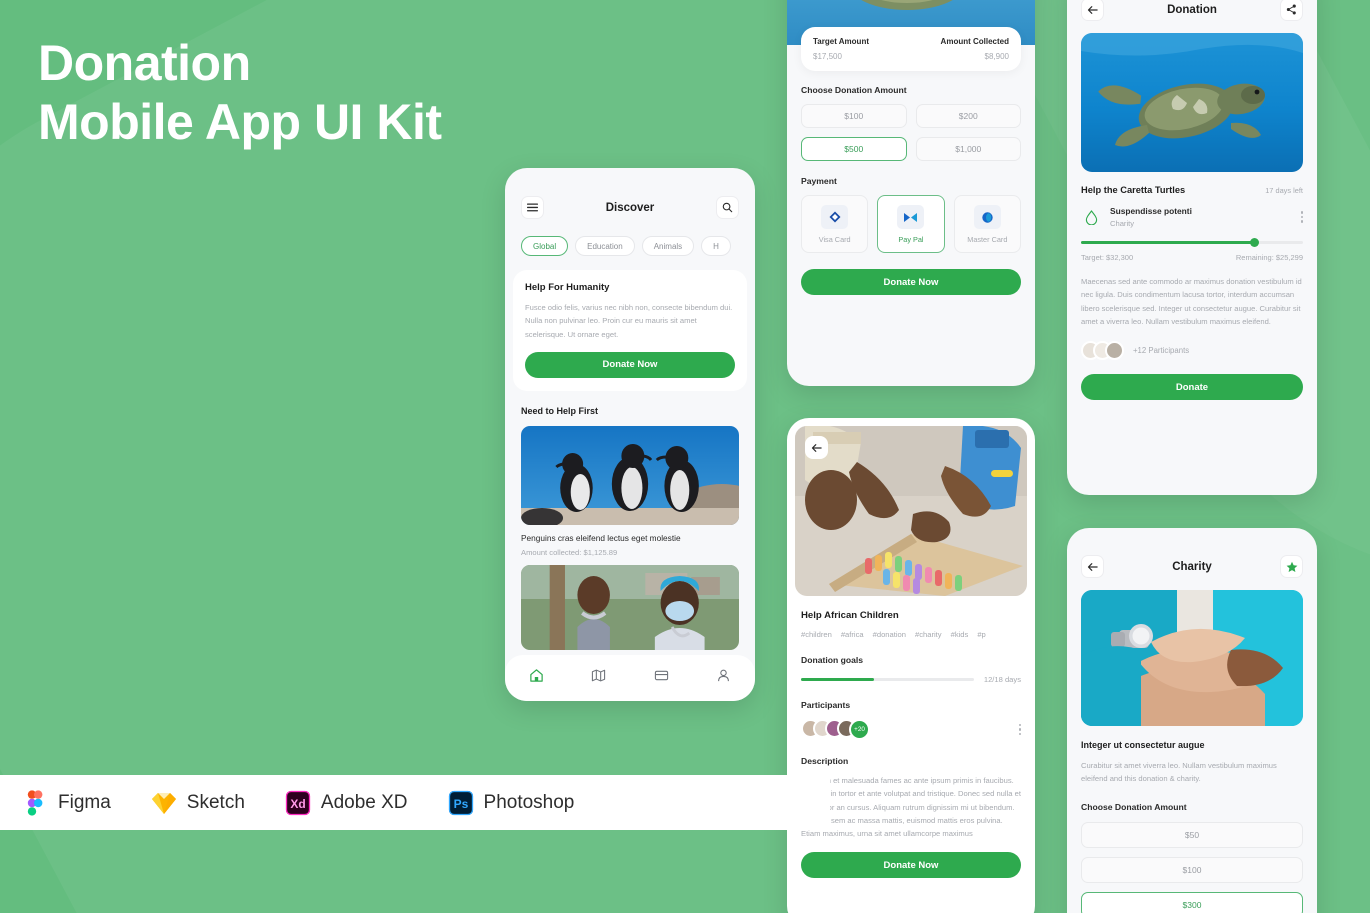  Describe the element at coordinates (1107, 257) in the screenshot. I see `target-label: Target: $32,300` at that location.